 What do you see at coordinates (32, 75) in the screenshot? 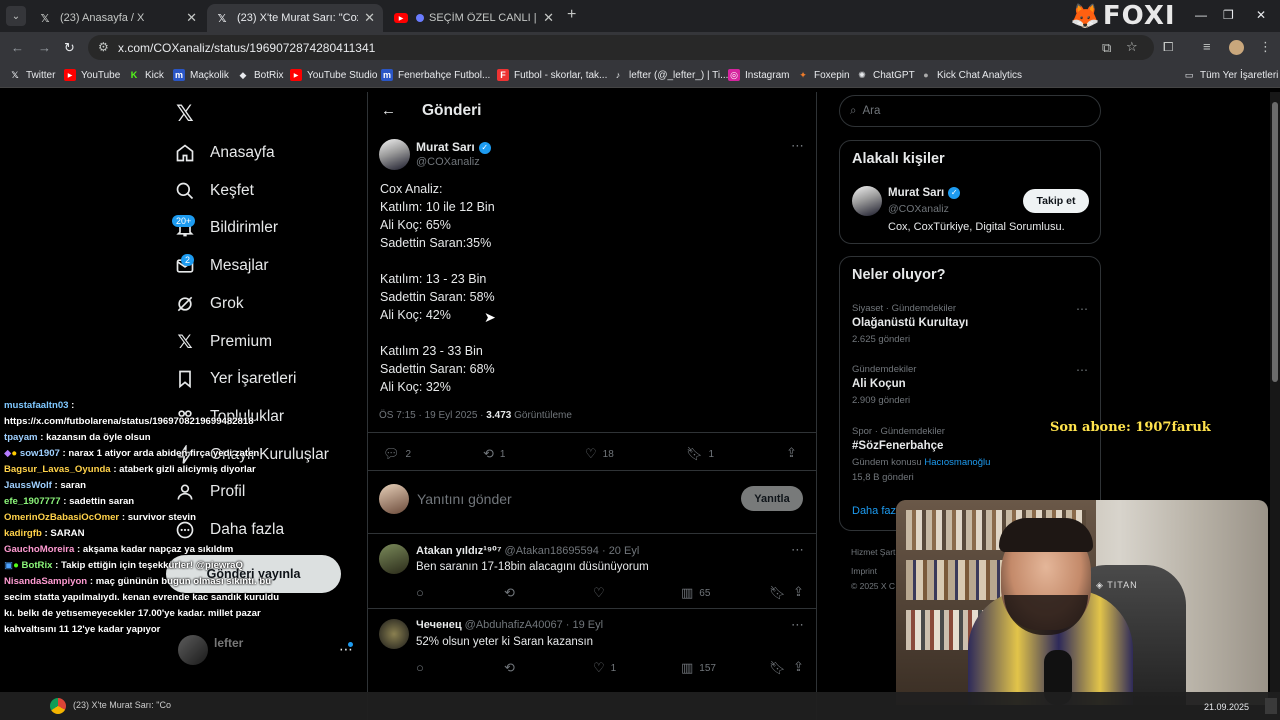
I see `bookmark-twitter: 𝕏 Twitter` at bounding box center [32, 75].